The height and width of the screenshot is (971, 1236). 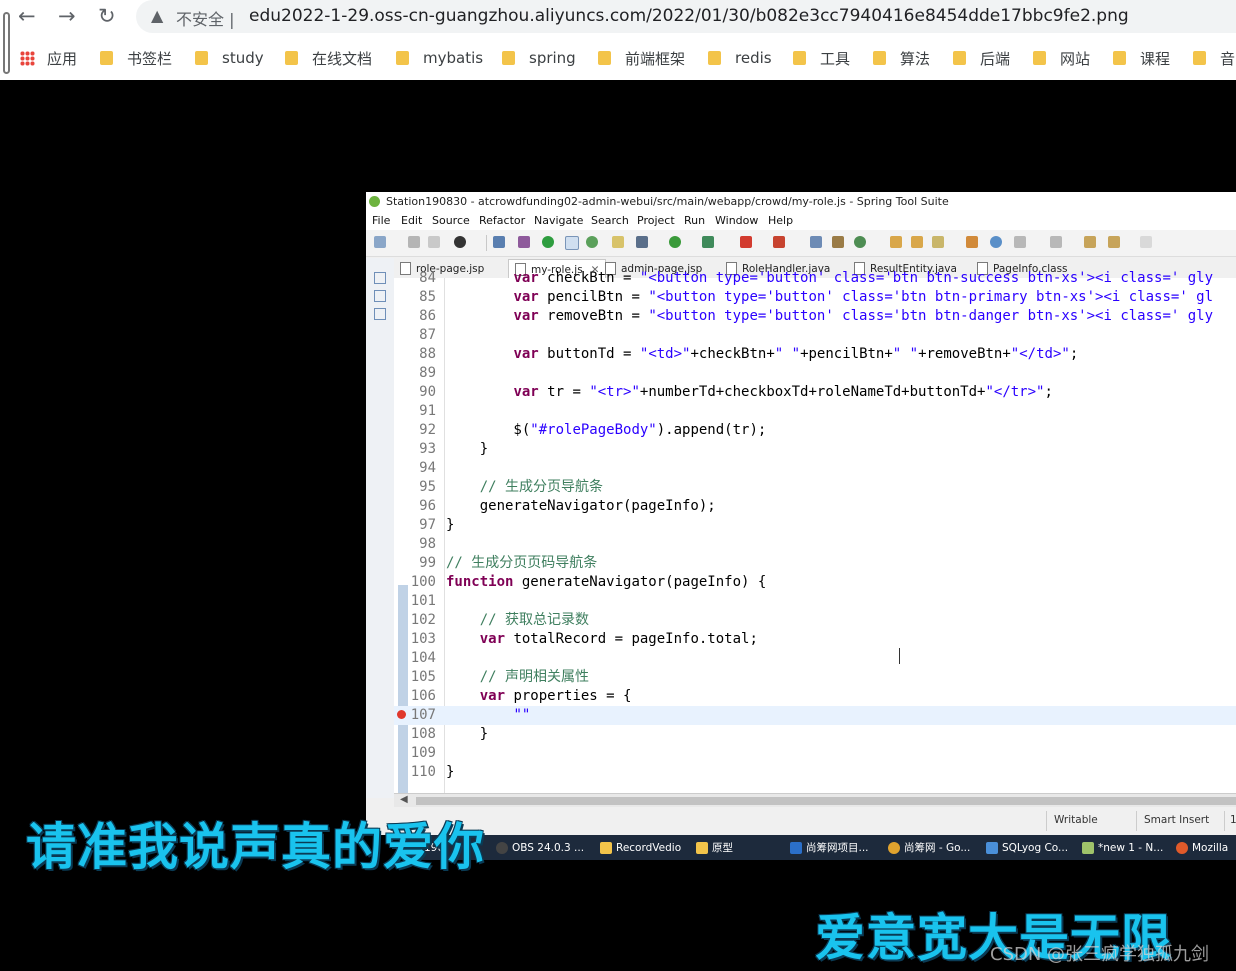 I want to click on pin-icon, so click(x=524, y=242).